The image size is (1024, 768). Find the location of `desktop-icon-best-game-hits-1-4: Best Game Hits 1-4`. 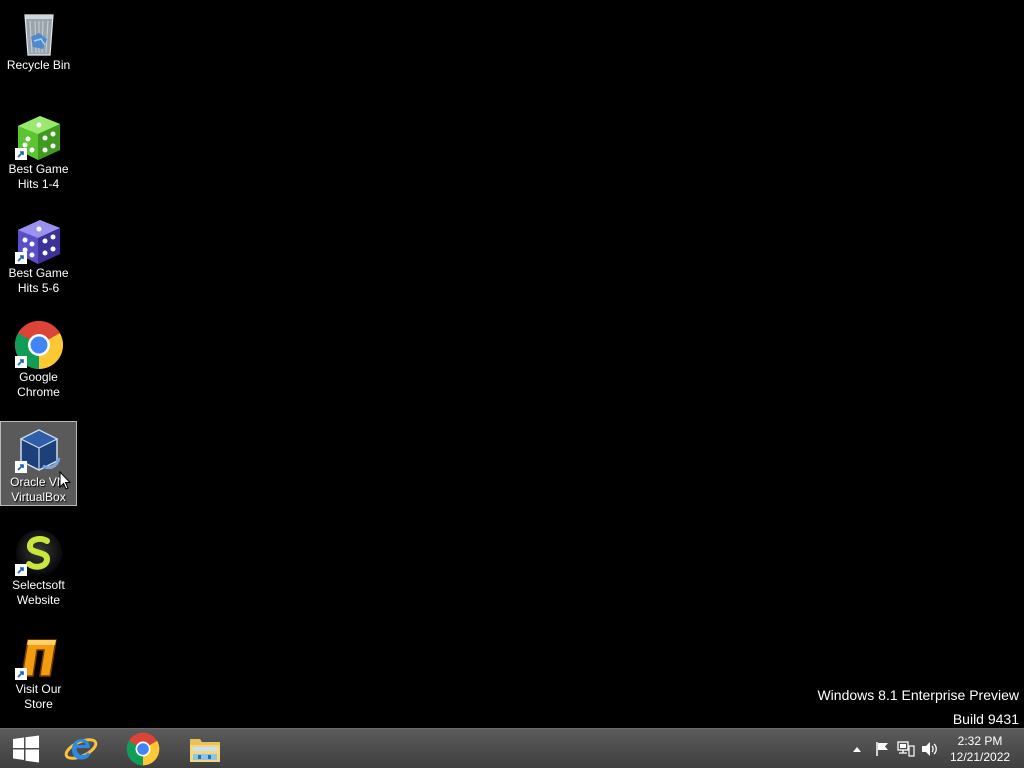

desktop-icon-best-game-hits-1-4: Best Game Hits 1-4 is located at coordinates (38, 150).